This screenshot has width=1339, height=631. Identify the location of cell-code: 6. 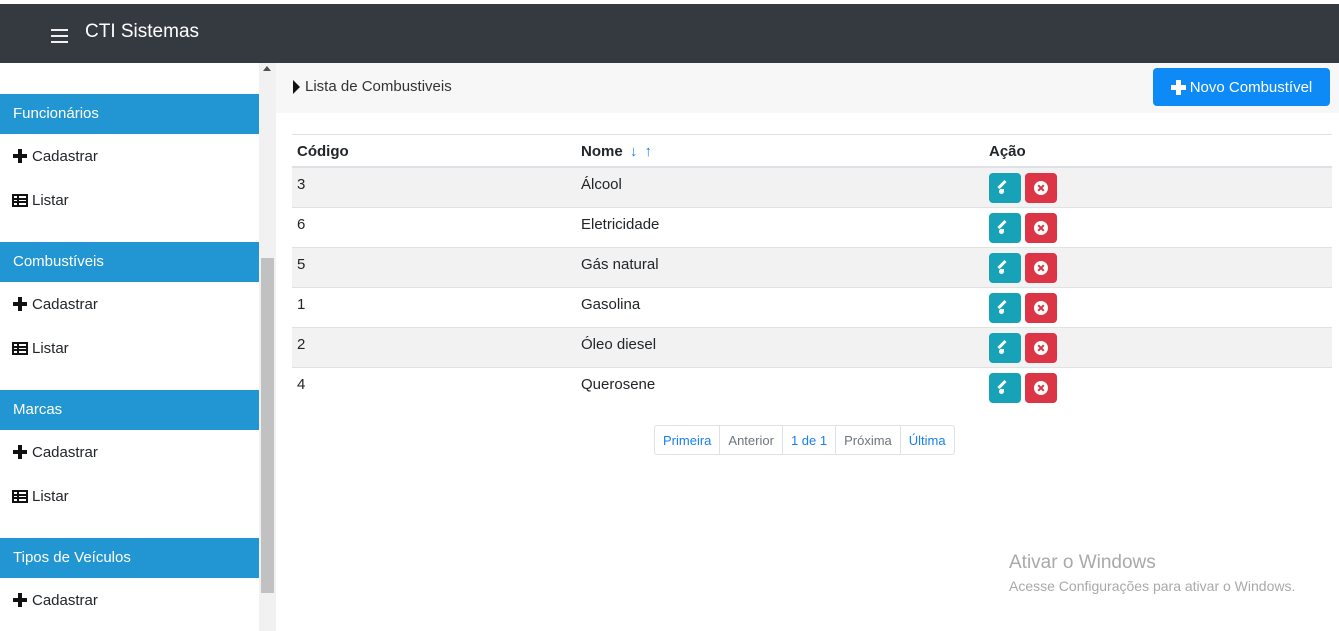
(301, 224).